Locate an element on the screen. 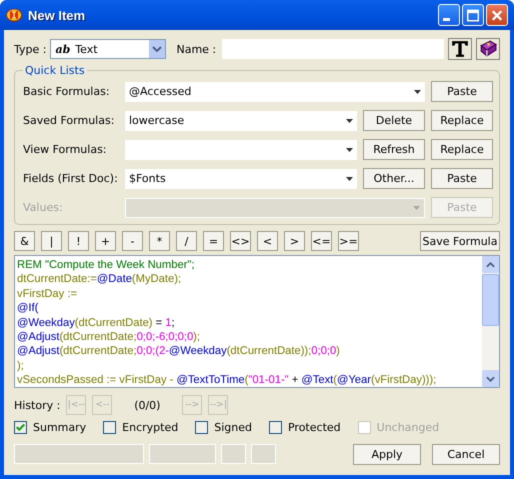 This screenshot has height=479, width=514. checkbox-option: Protected is located at coordinates (304, 427).